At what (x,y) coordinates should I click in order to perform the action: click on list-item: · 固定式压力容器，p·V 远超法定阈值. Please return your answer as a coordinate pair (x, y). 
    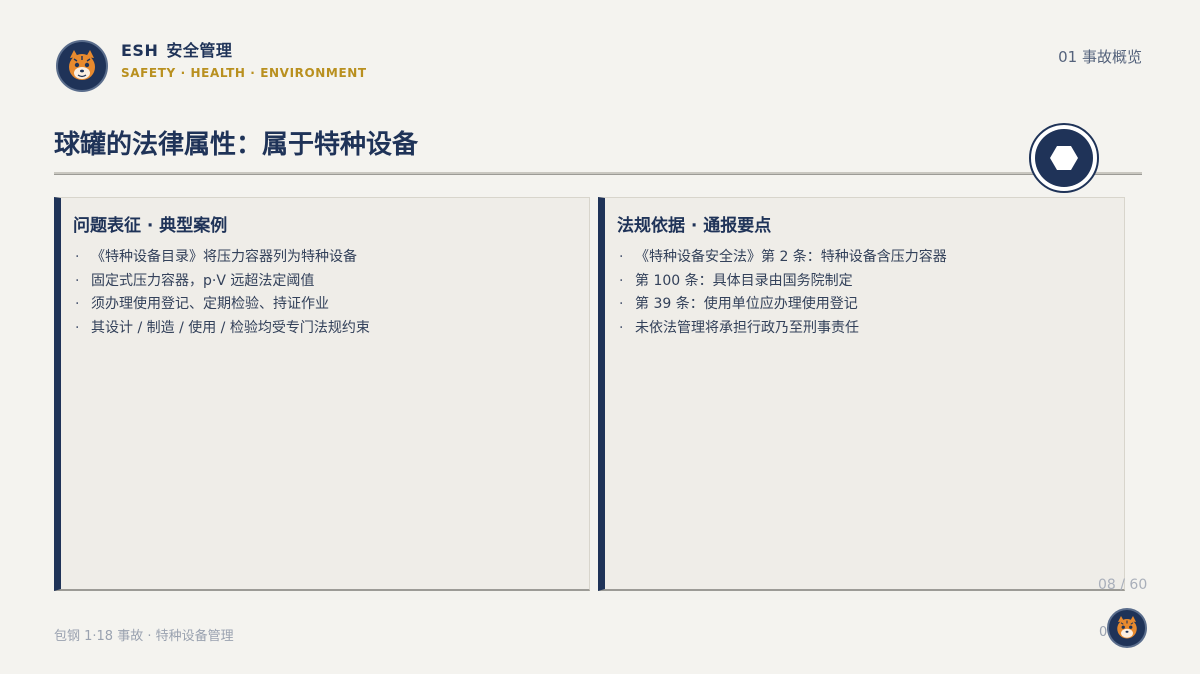
    Looking at the image, I should click on (222, 282).